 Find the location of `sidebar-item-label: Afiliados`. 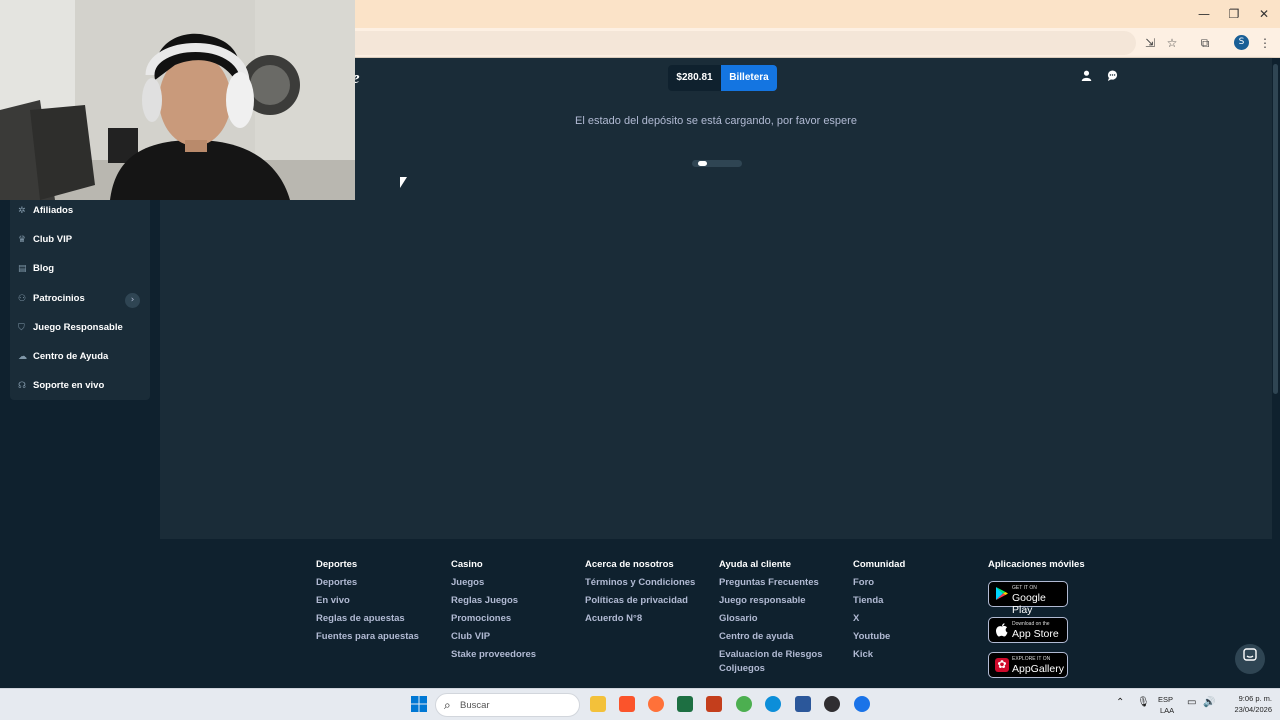

sidebar-item-label: Afiliados is located at coordinates (53, 210).